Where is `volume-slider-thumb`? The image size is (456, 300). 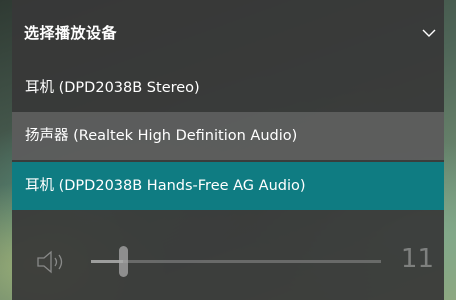 volume-slider-thumb is located at coordinates (123, 261).